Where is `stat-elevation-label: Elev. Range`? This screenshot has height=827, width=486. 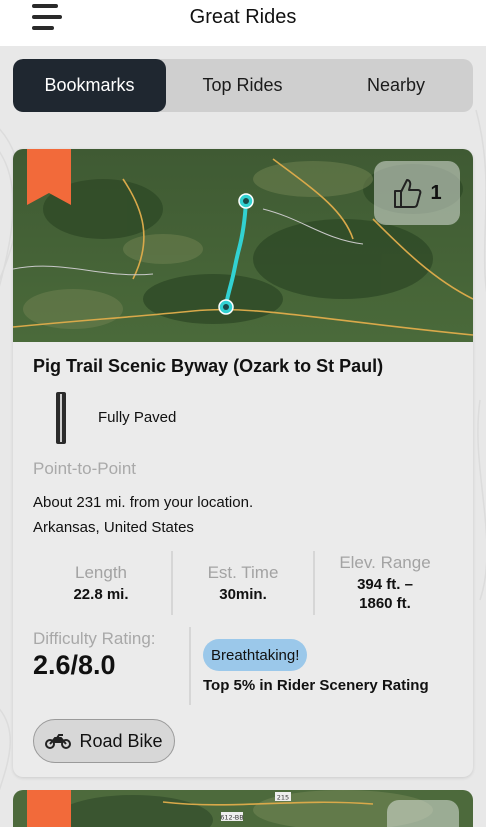
stat-elevation-label: Elev. Range is located at coordinates (385, 562).